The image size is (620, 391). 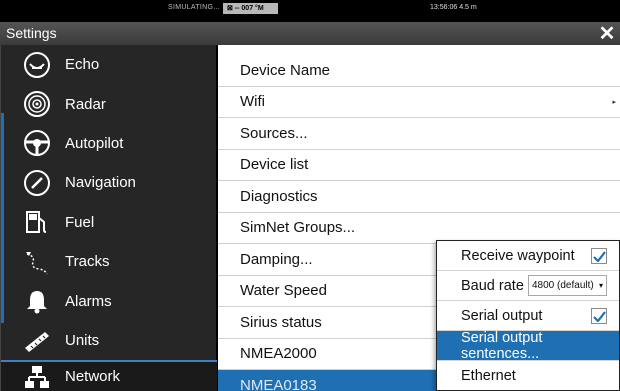 What do you see at coordinates (600, 285) in the screenshot?
I see `chevron-down-icon: ▾` at bounding box center [600, 285].